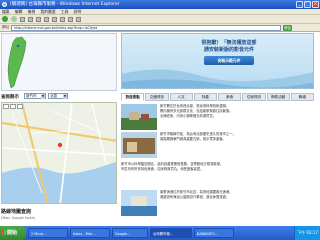 This screenshot has width=320, height=240. I want to click on zoom-out-icon, so click(13, 106).